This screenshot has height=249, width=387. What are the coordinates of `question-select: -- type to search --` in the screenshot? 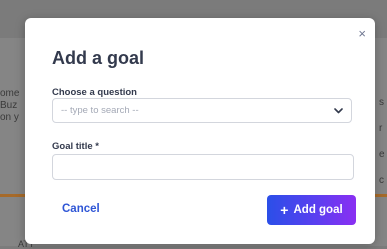 It's located at (202, 110).